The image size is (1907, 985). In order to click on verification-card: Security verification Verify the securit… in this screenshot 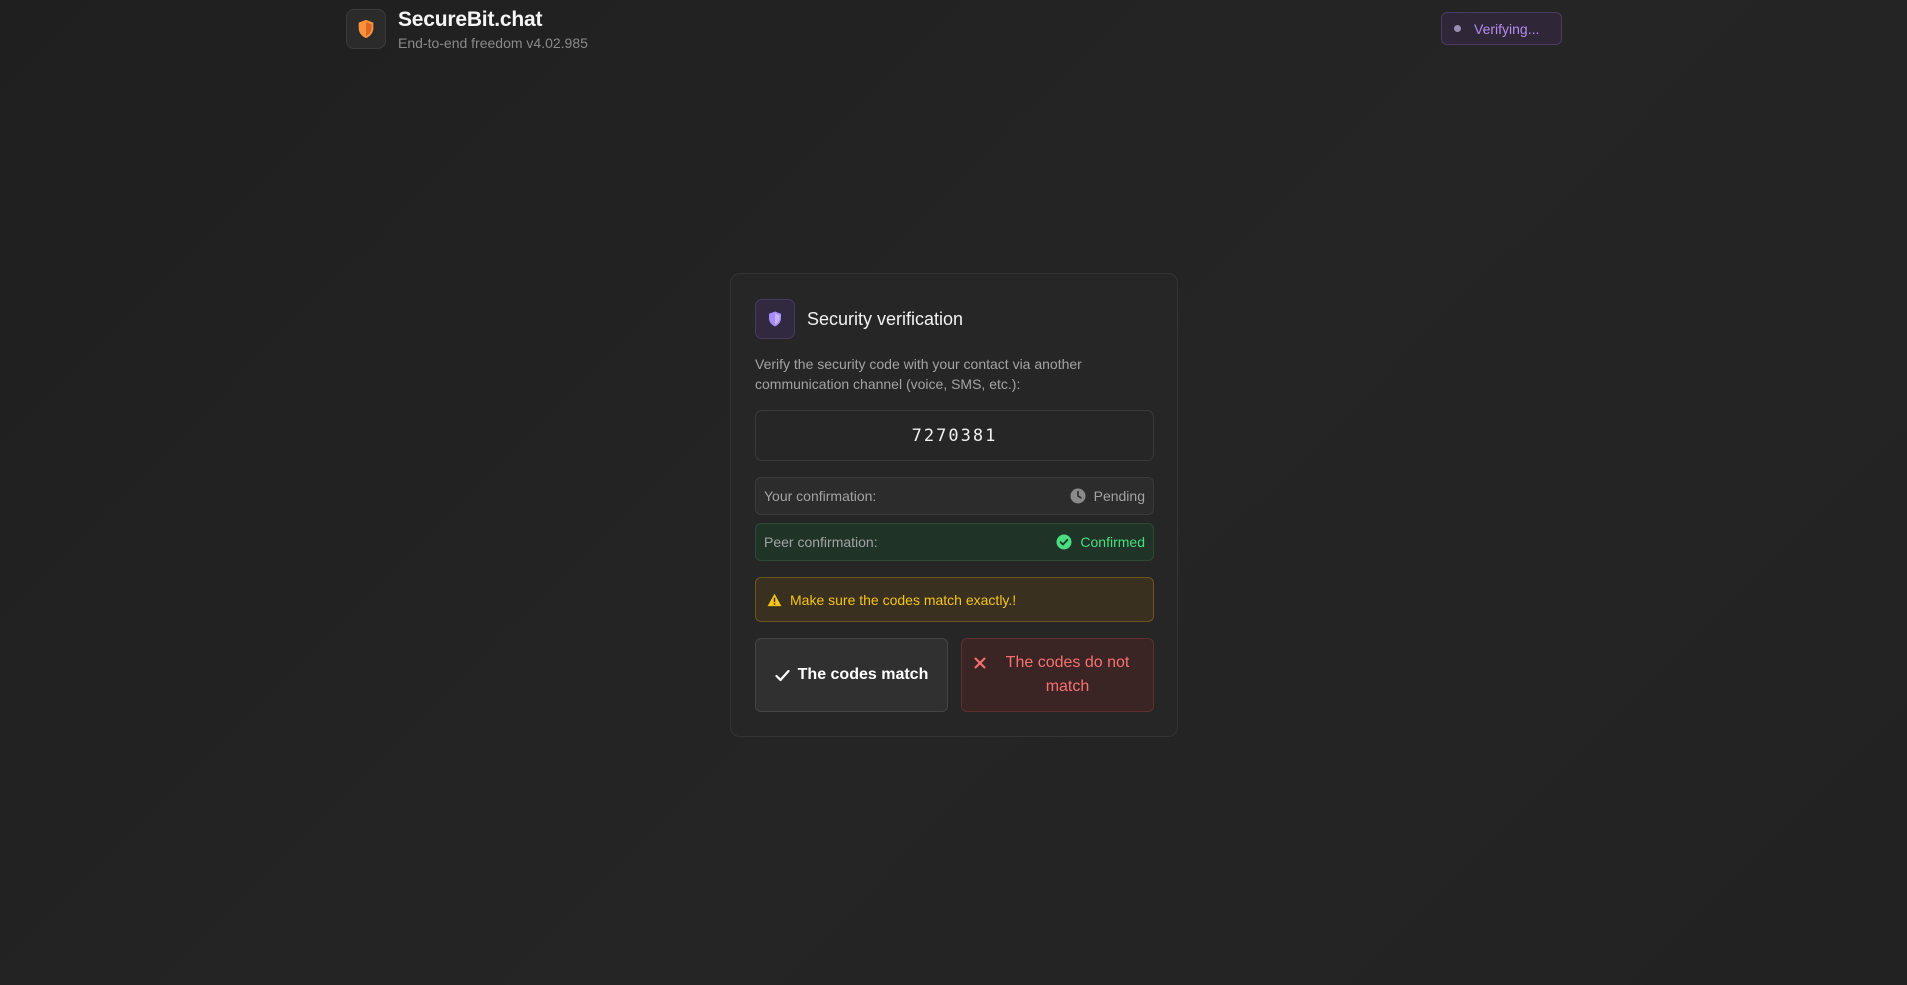, I will do `click(954, 505)`.